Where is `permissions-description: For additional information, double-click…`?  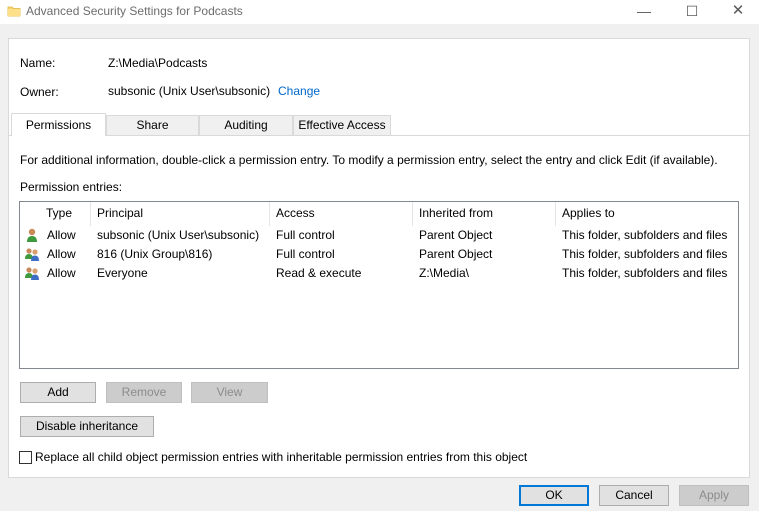
permissions-description: For additional information, double-click… is located at coordinates (369, 160).